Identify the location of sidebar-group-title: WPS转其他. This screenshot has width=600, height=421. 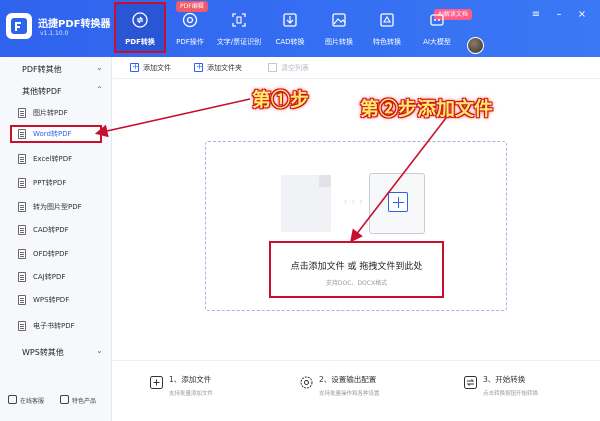
(43, 352).